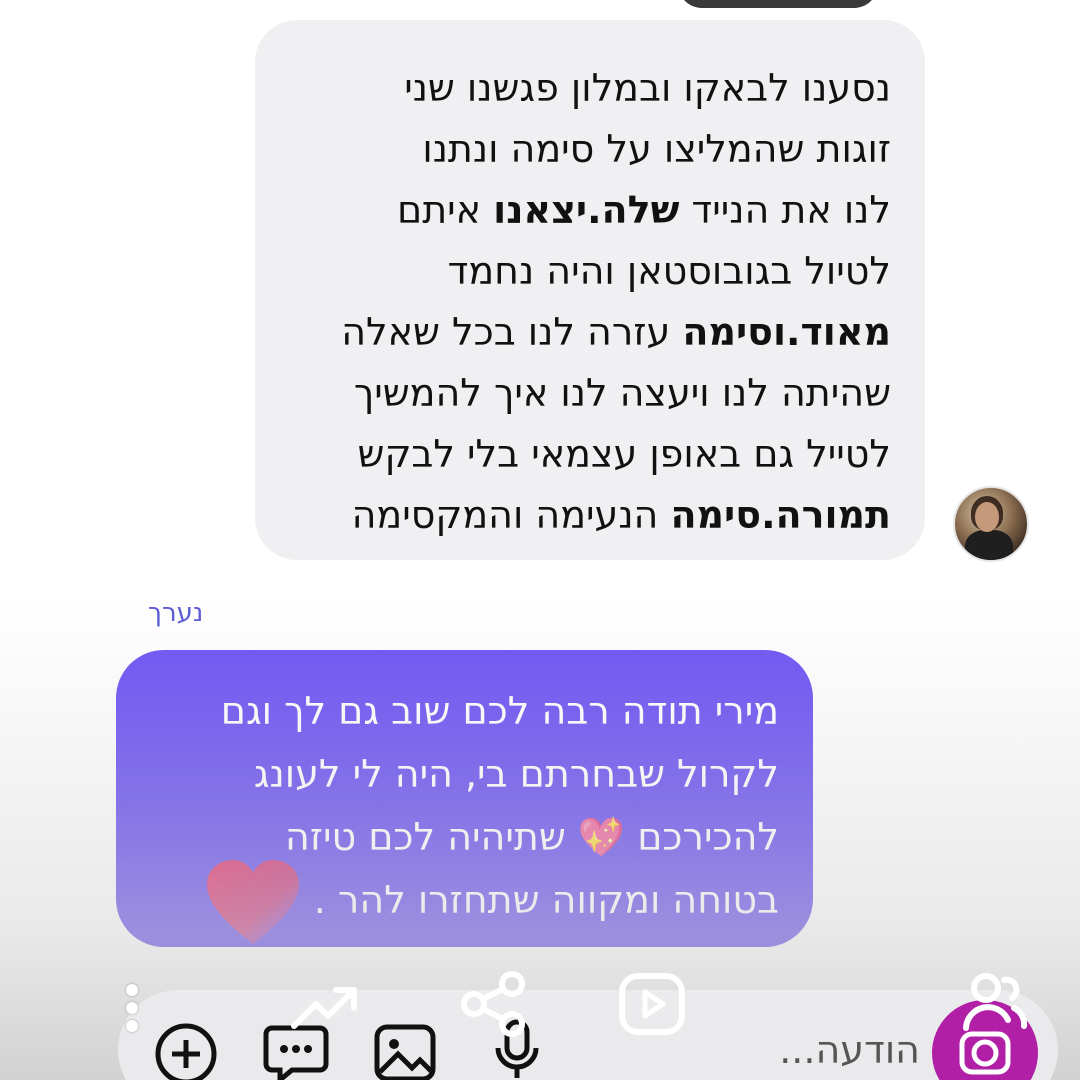 This screenshot has height=1080, width=1080. I want to click on message-line: לטיול בגובוסטאן והיה נחמד, so click(669, 271).